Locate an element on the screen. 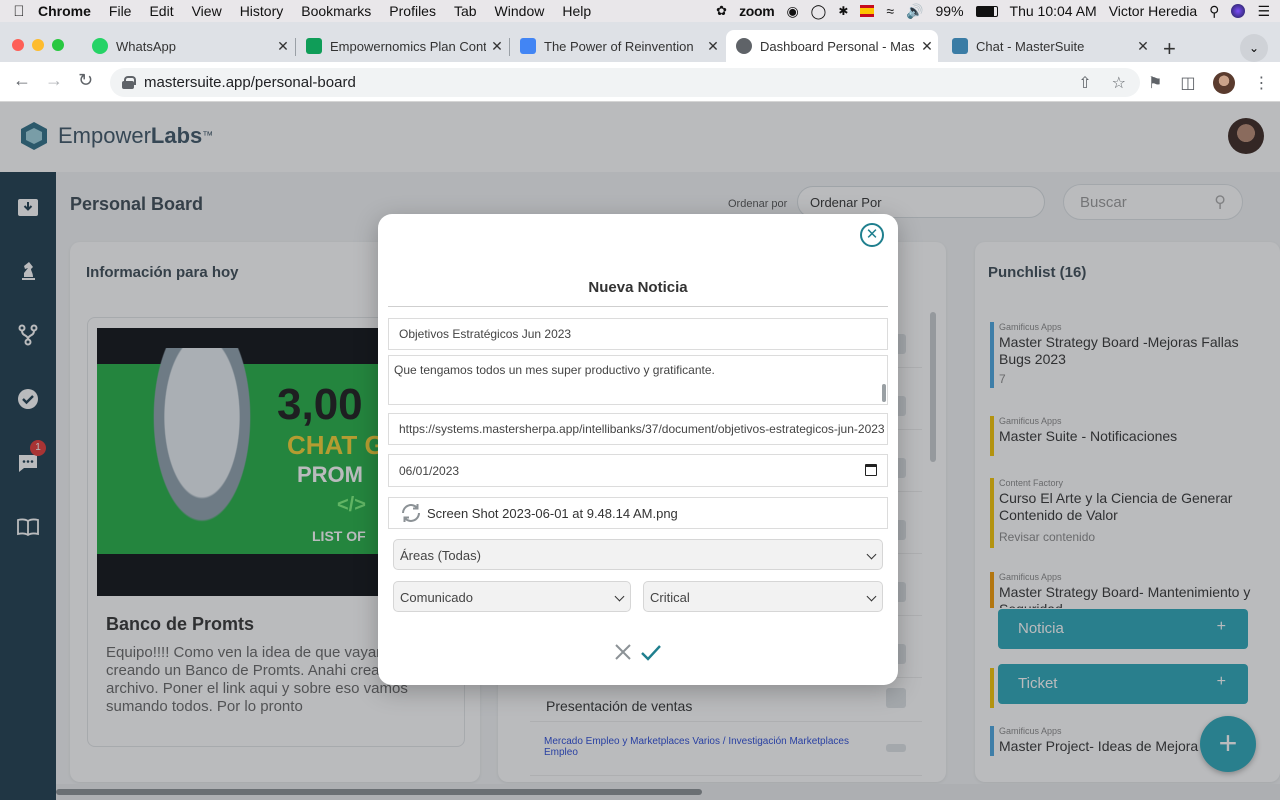 The height and width of the screenshot is (800, 1280). side-panel-icon: ◫ is located at coordinates (1187, 83).